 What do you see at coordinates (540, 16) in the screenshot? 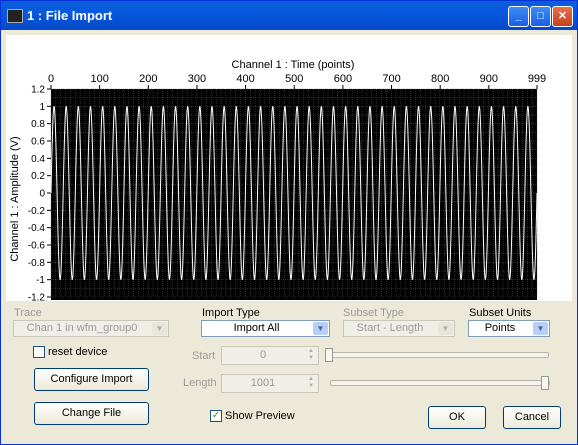
I see `maximize-button: □` at bounding box center [540, 16].